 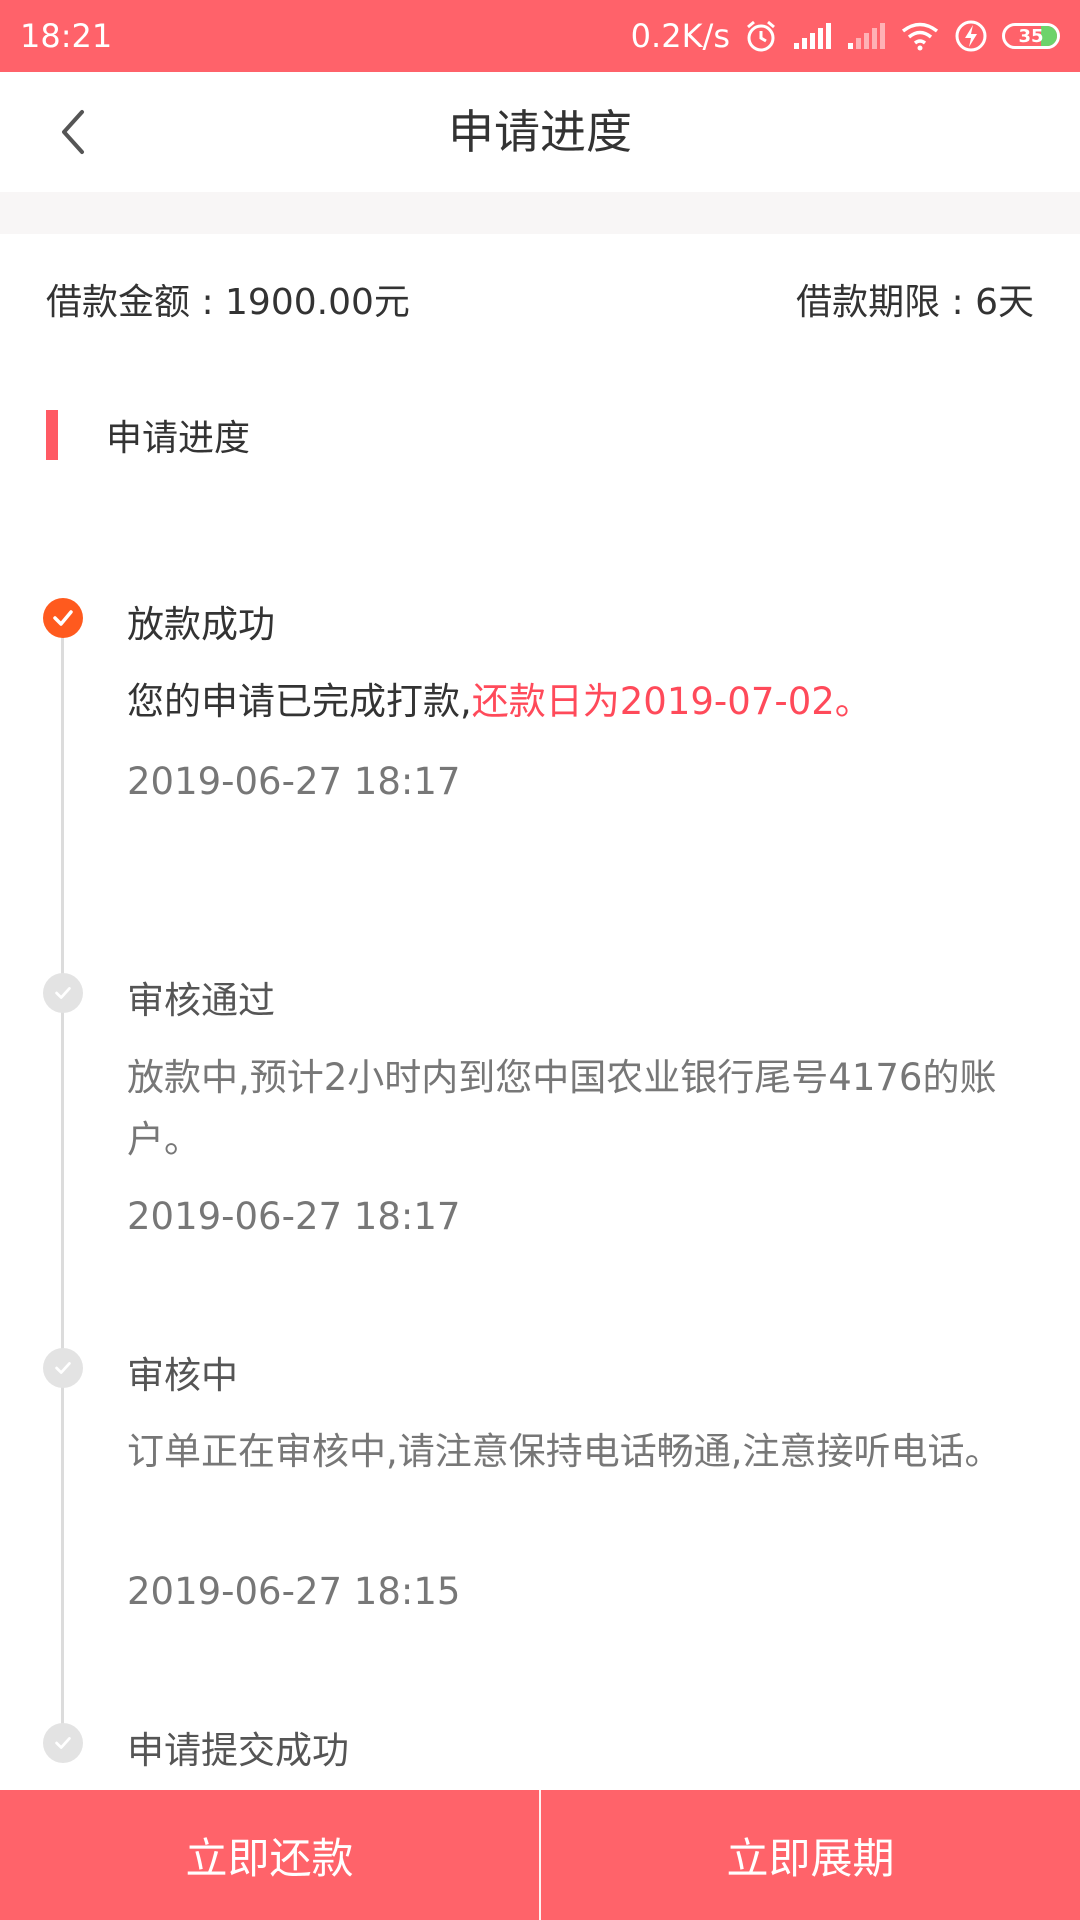 What do you see at coordinates (915, 302) in the screenshot?
I see `loan-term: 借款期限 : 6天` at bounding box center [915, 302].